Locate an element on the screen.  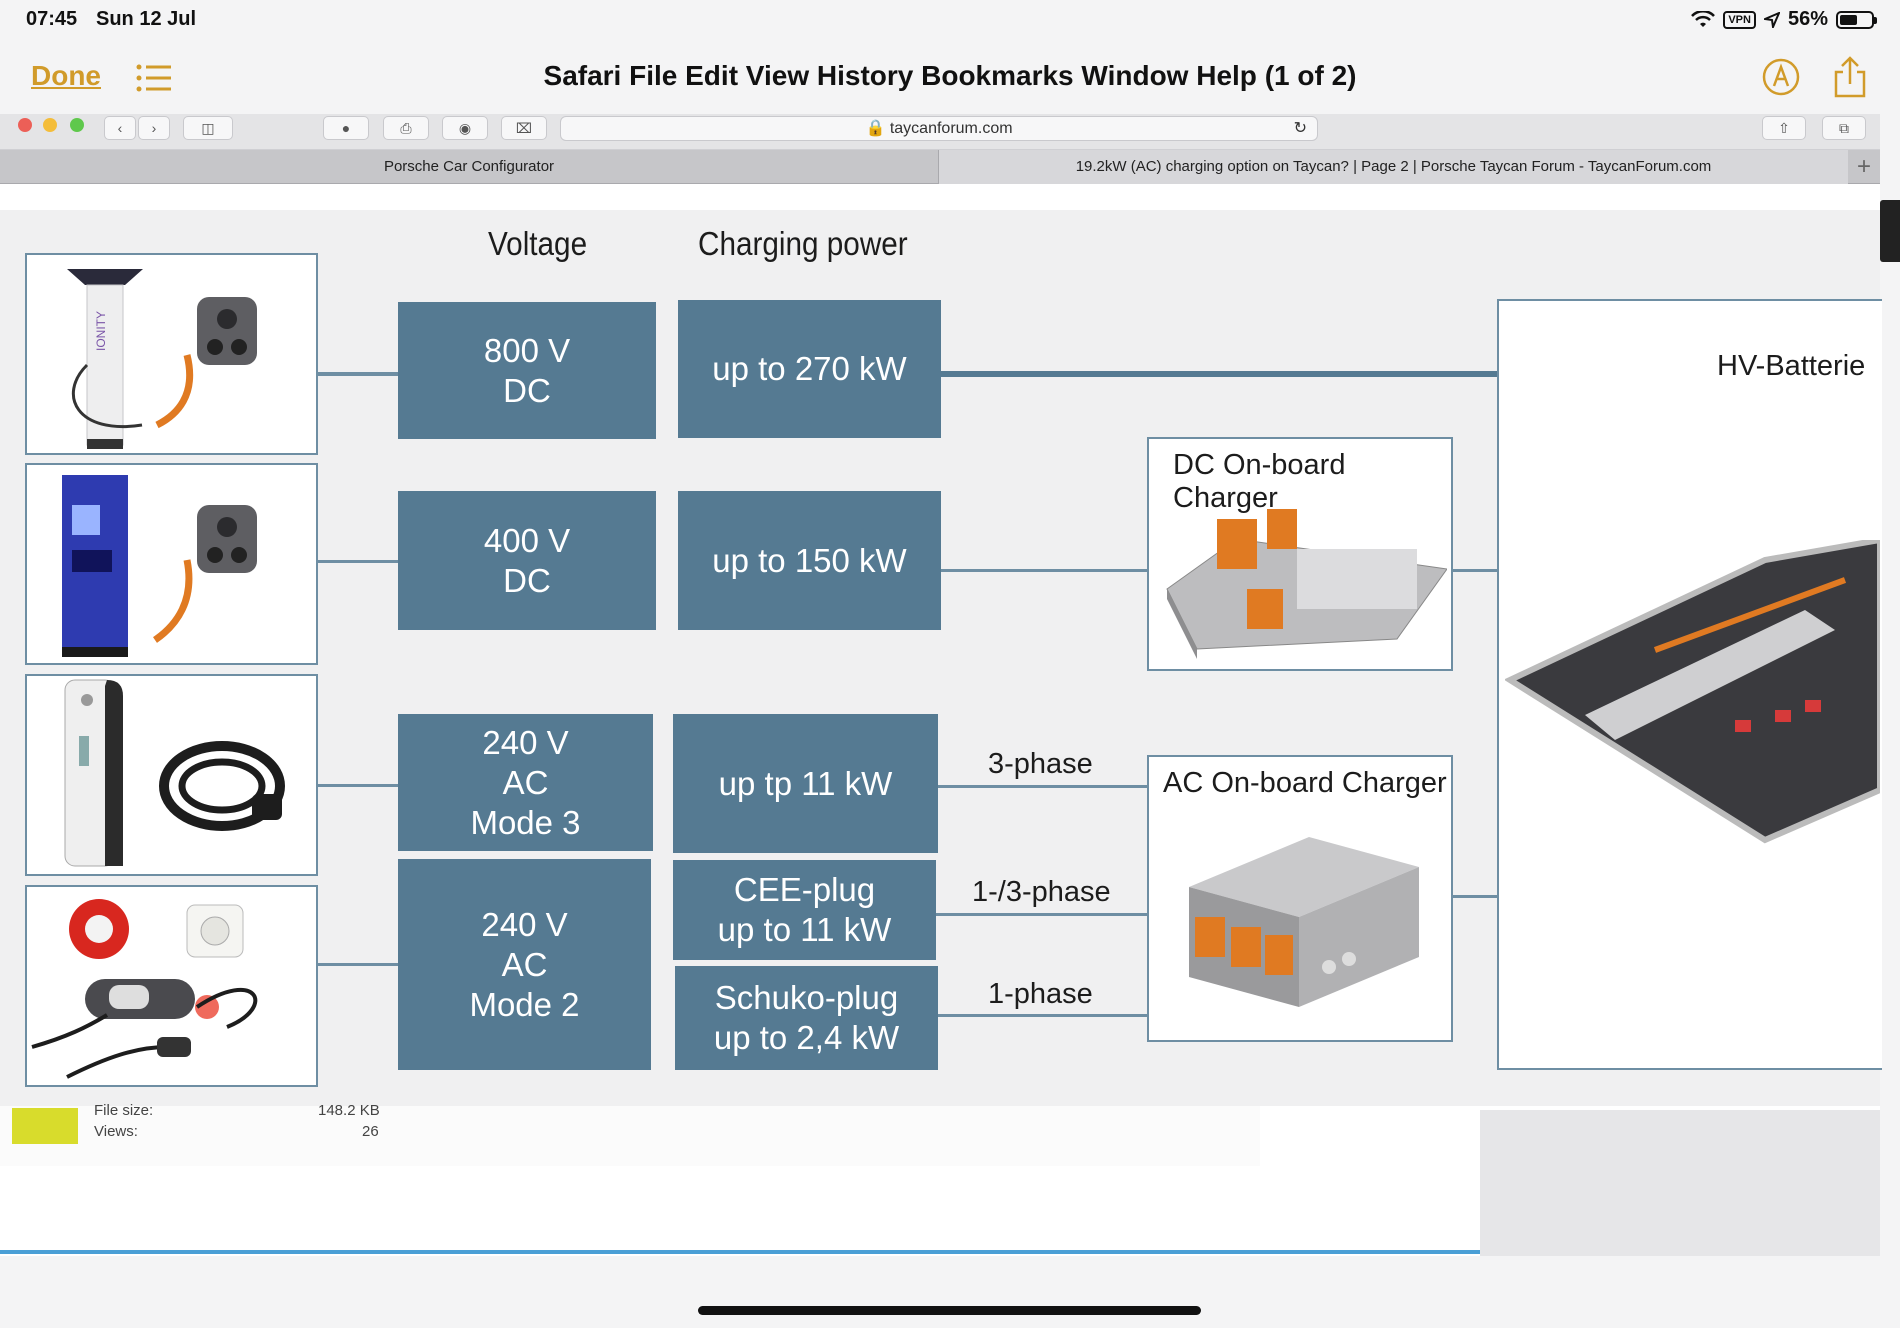
wallbox-photo is located at coordinates (171, 775).